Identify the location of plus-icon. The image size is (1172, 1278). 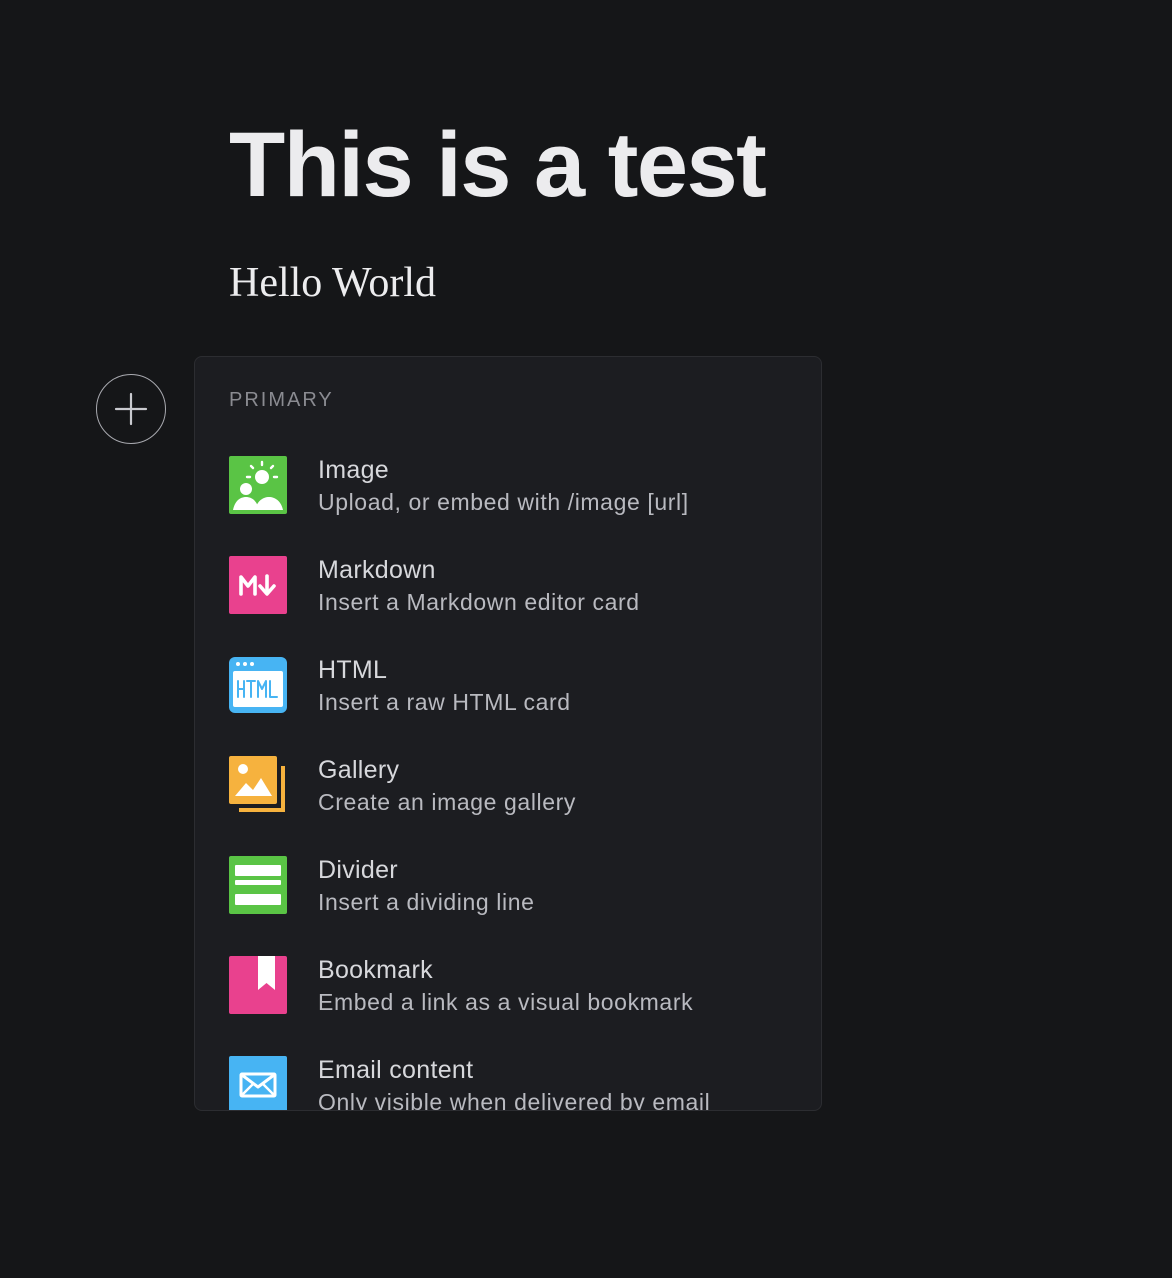
(131, 409).